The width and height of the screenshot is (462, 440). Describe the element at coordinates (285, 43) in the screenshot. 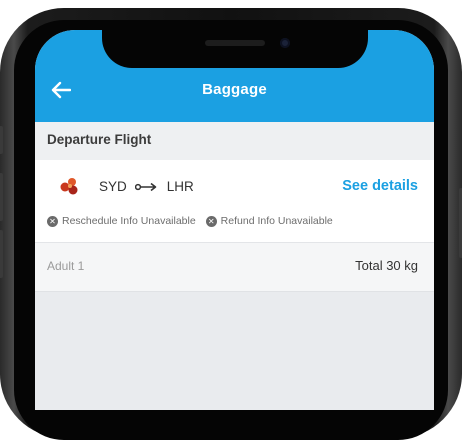

I see `front-camera` at that location.